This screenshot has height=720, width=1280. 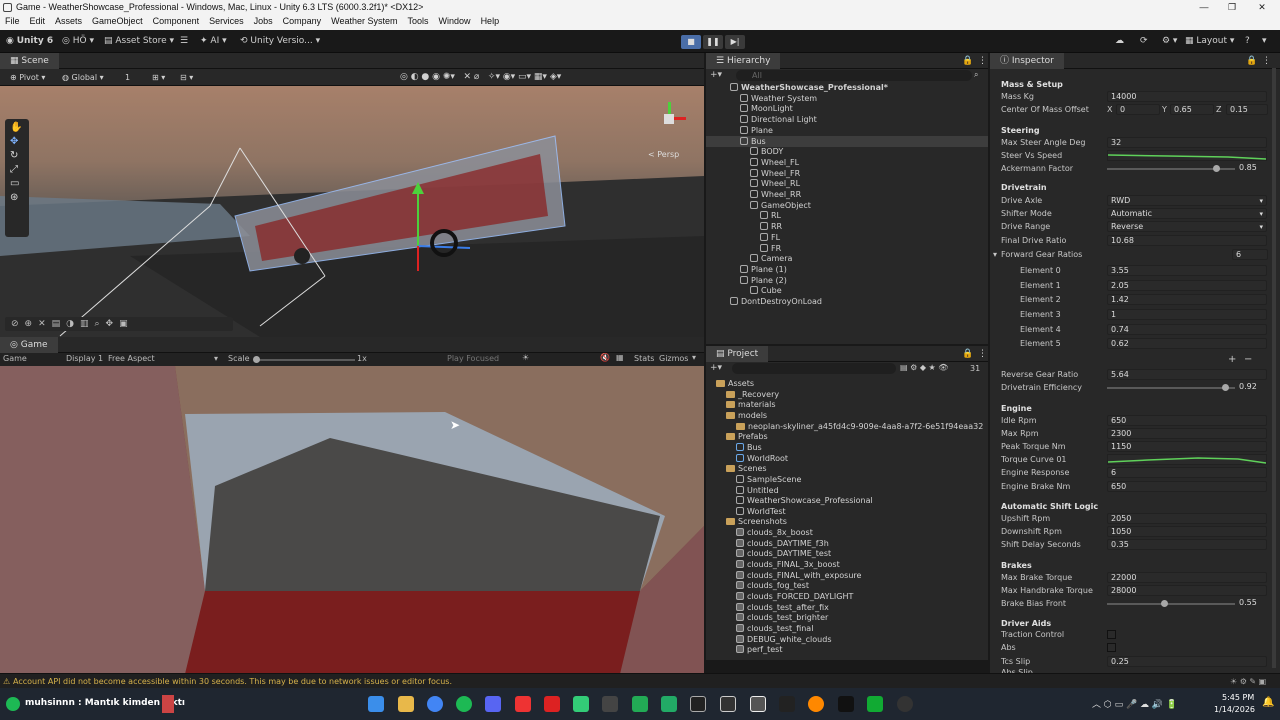 What do you see at coordinates (302, 22) in the screenshot?
I see `menu-item: Company` at bounding box center [302, 22].